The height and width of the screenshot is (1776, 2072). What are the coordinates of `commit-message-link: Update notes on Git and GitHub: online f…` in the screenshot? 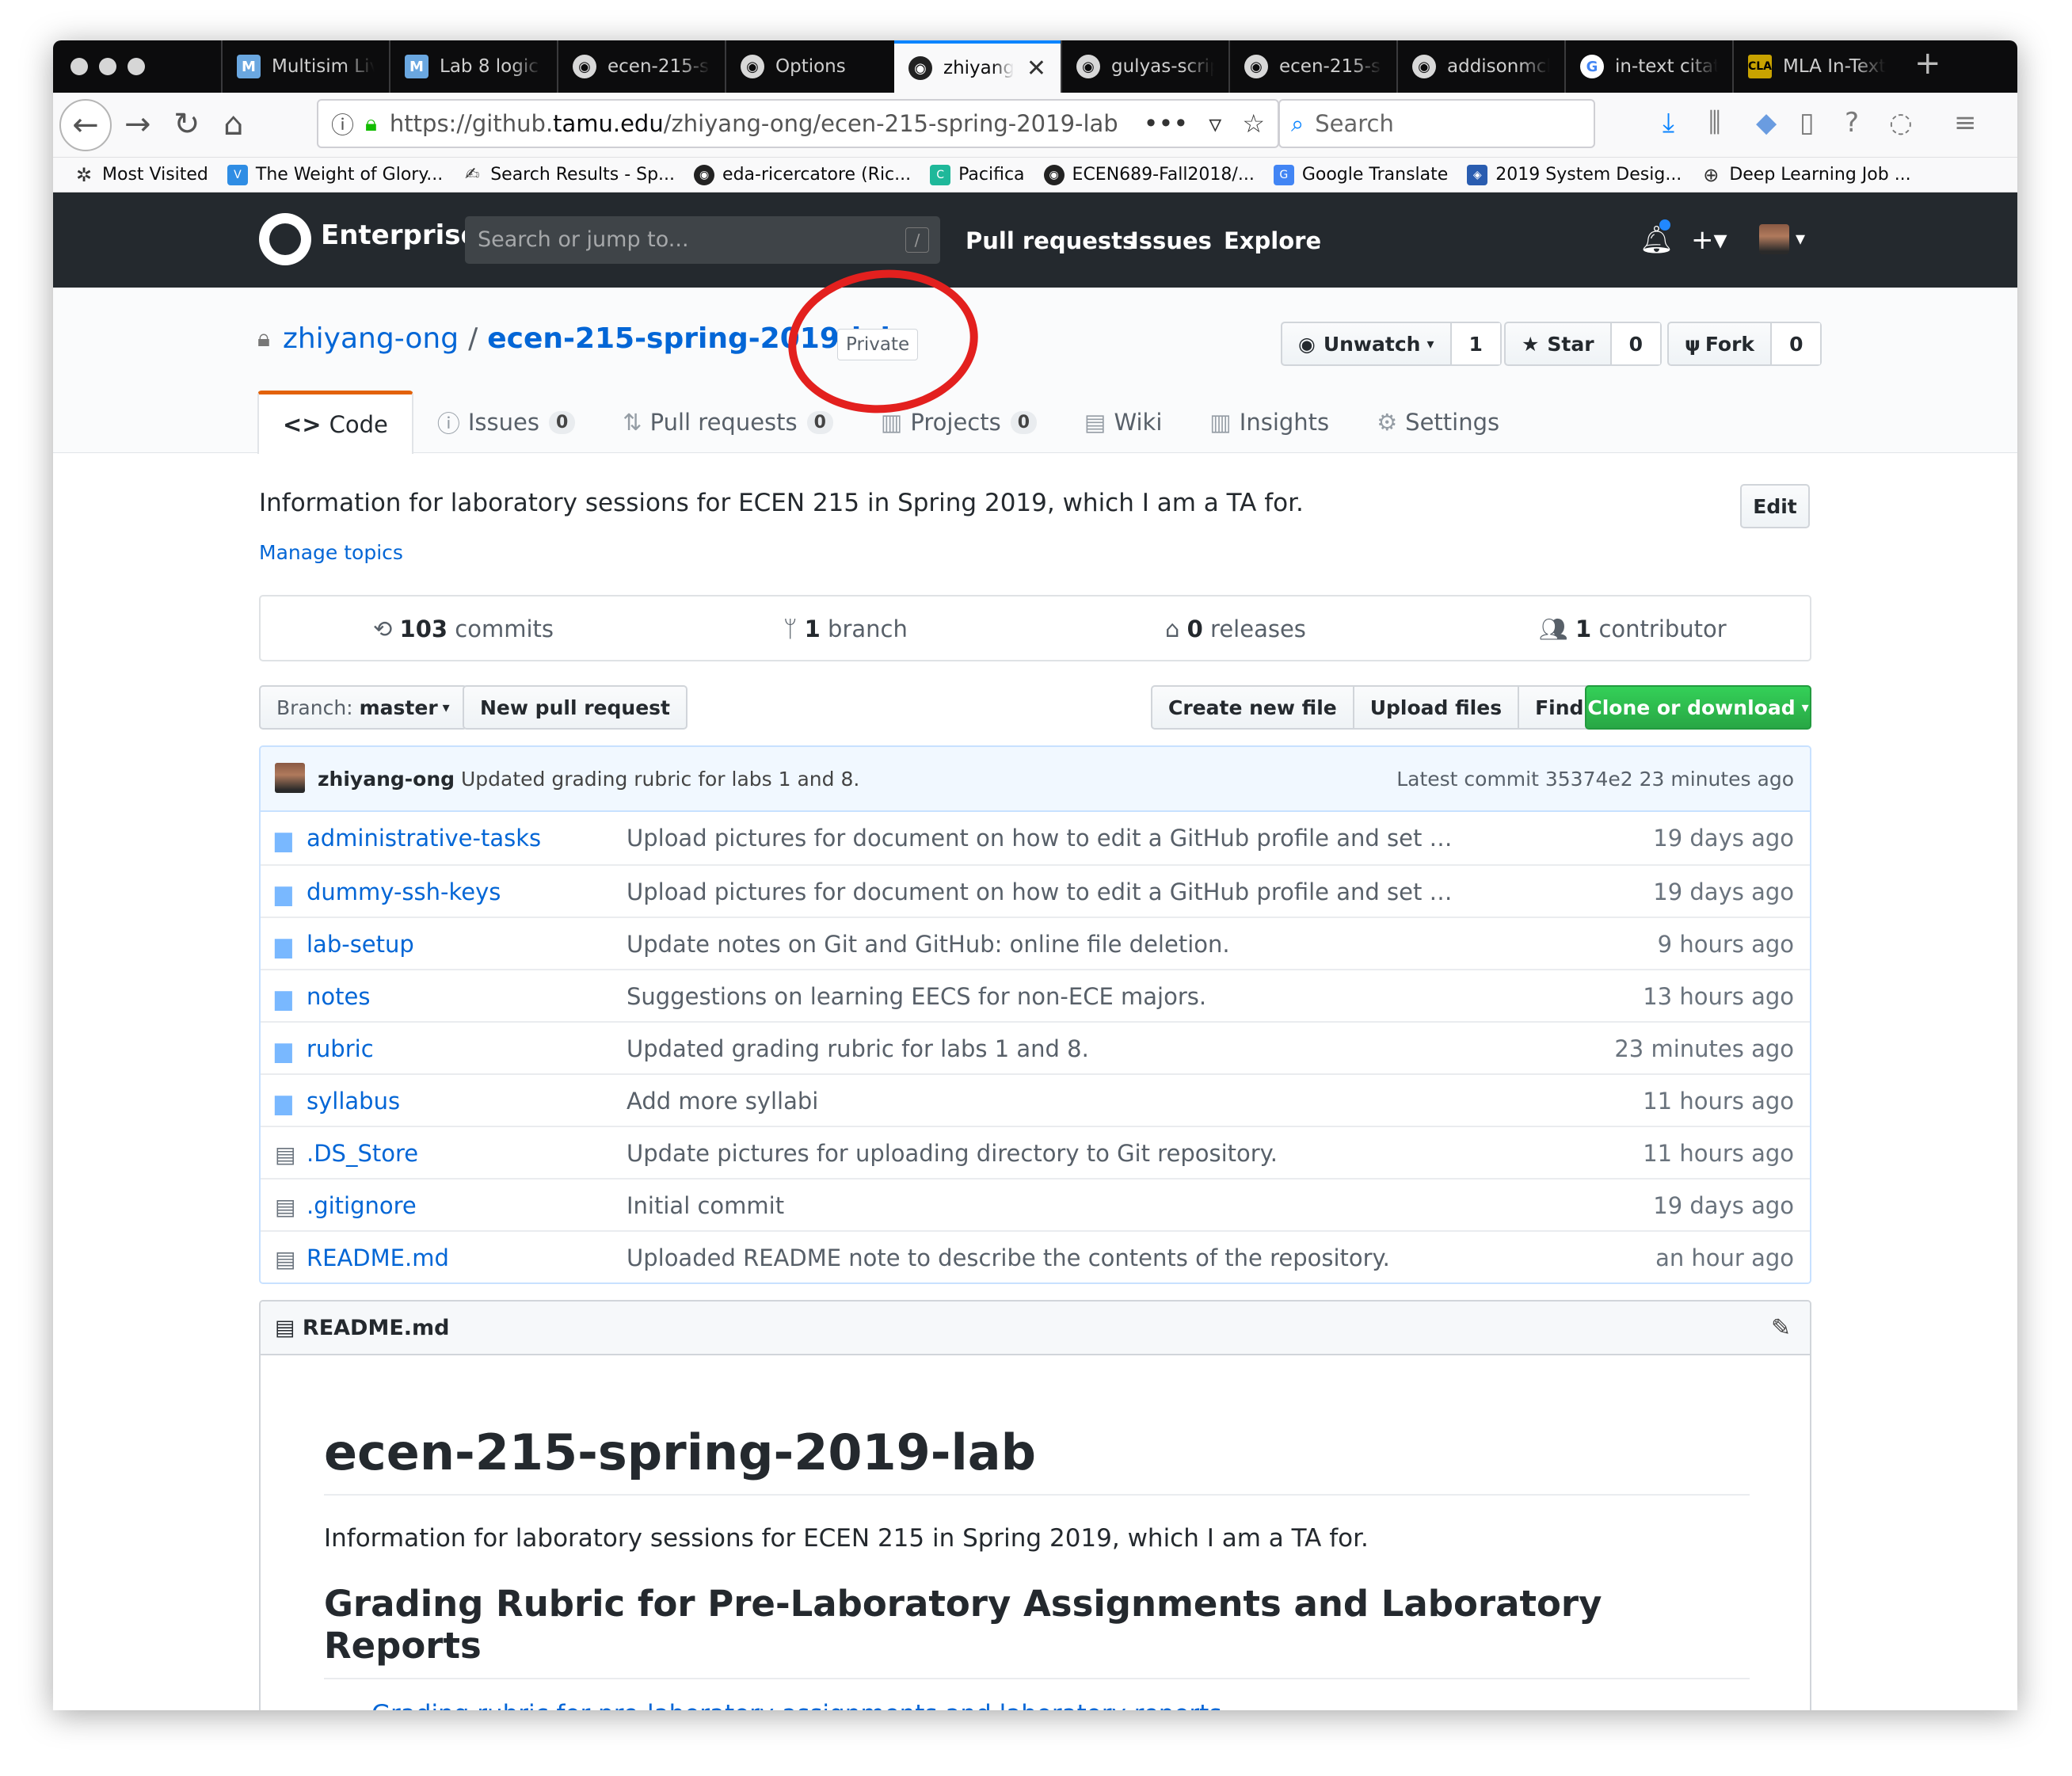 It's located at (928, 944).